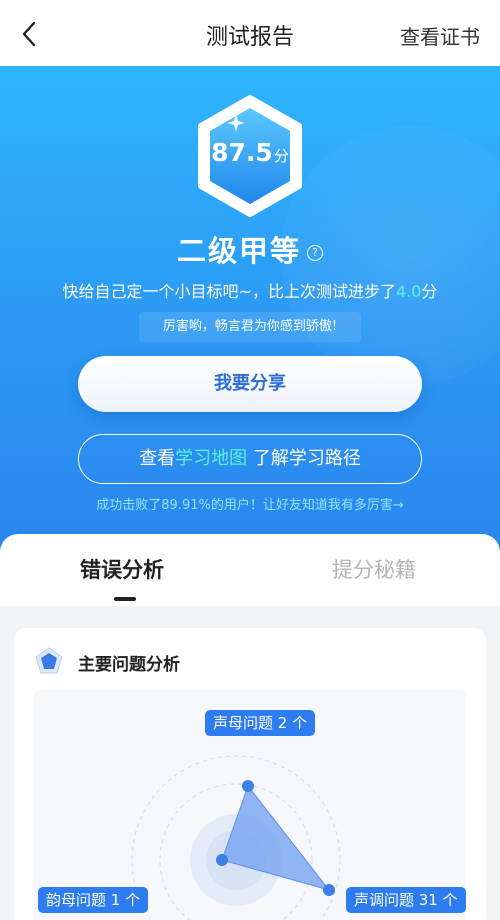 The width and height of the screenshot is (500, 920). What do you see at coordinates (374, 569) in the screenshot?
I see `tab-score-tips: 提分秘籍` at bounding box center [374, 569].